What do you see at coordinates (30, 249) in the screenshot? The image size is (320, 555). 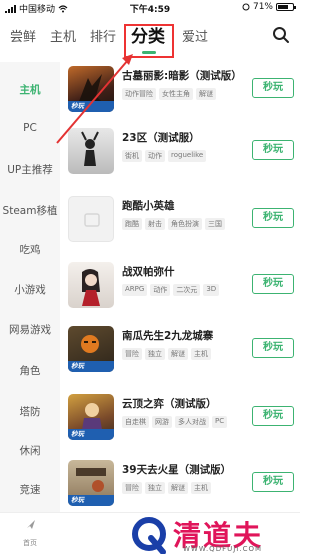 I see `sidebar-item-chiji: 吃鸡` at bounding box center [30, 249].